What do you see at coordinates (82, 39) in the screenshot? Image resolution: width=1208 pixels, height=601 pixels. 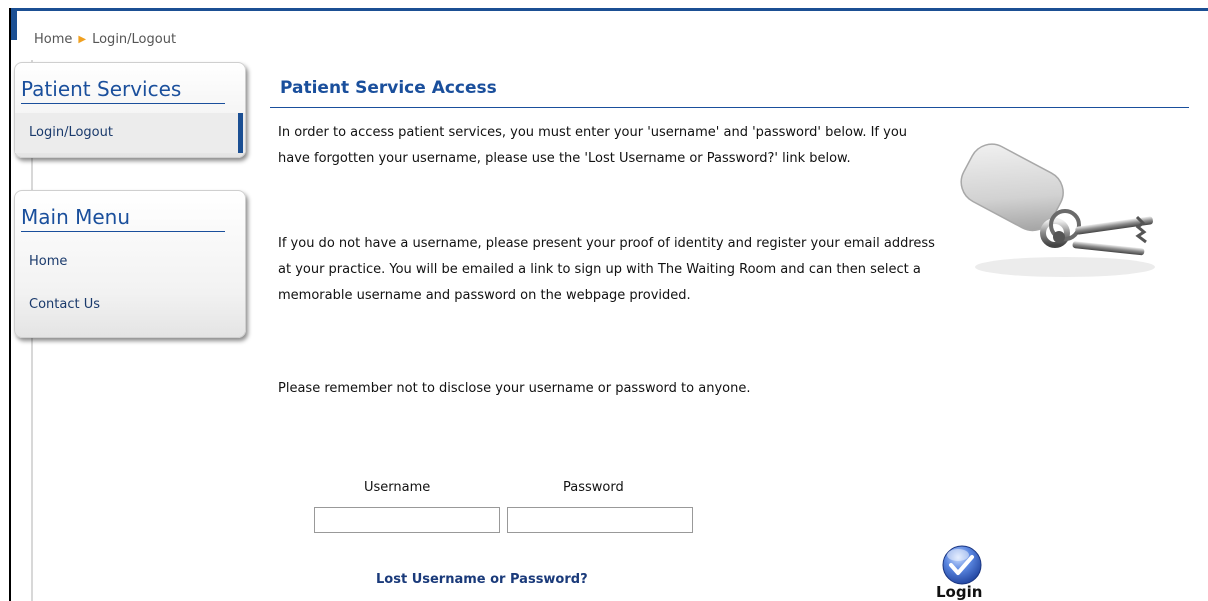 I see `chevron-right-icon: ▶` at bounding box center [82, 39].